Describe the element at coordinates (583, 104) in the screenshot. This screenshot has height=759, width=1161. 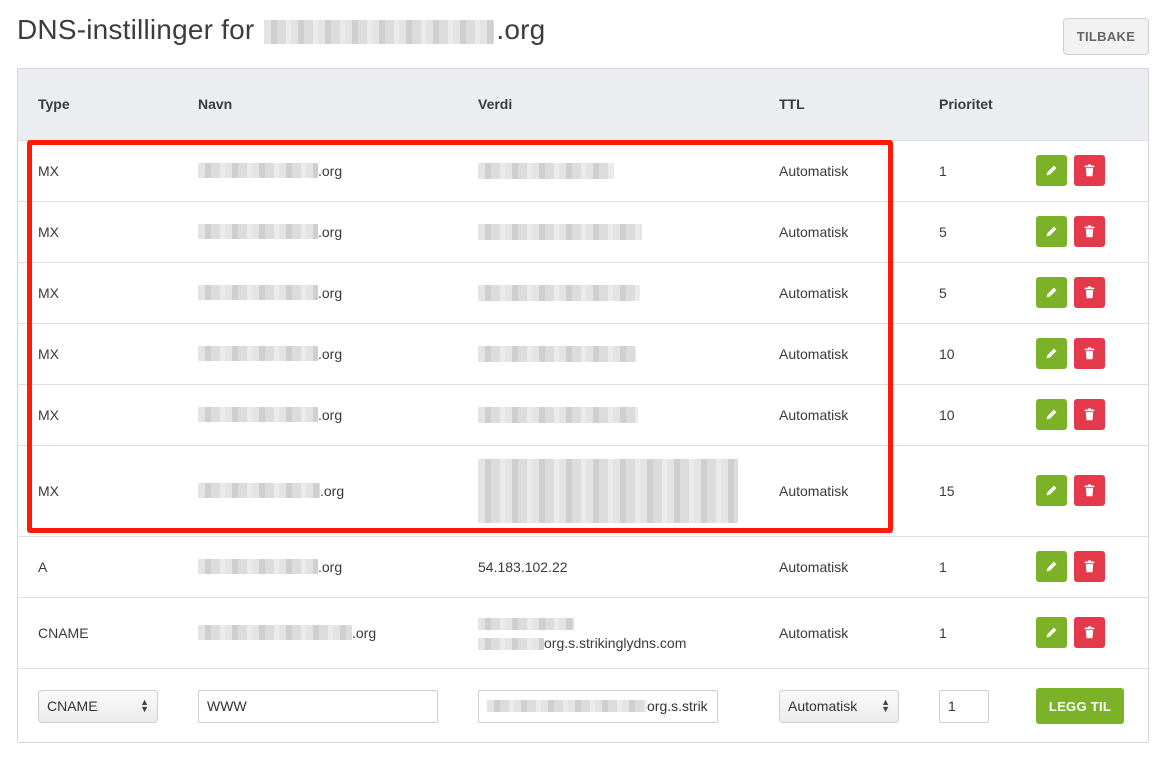
I see `table-header-row: Type Navn Verdi TTL Priorite­t` at that location.